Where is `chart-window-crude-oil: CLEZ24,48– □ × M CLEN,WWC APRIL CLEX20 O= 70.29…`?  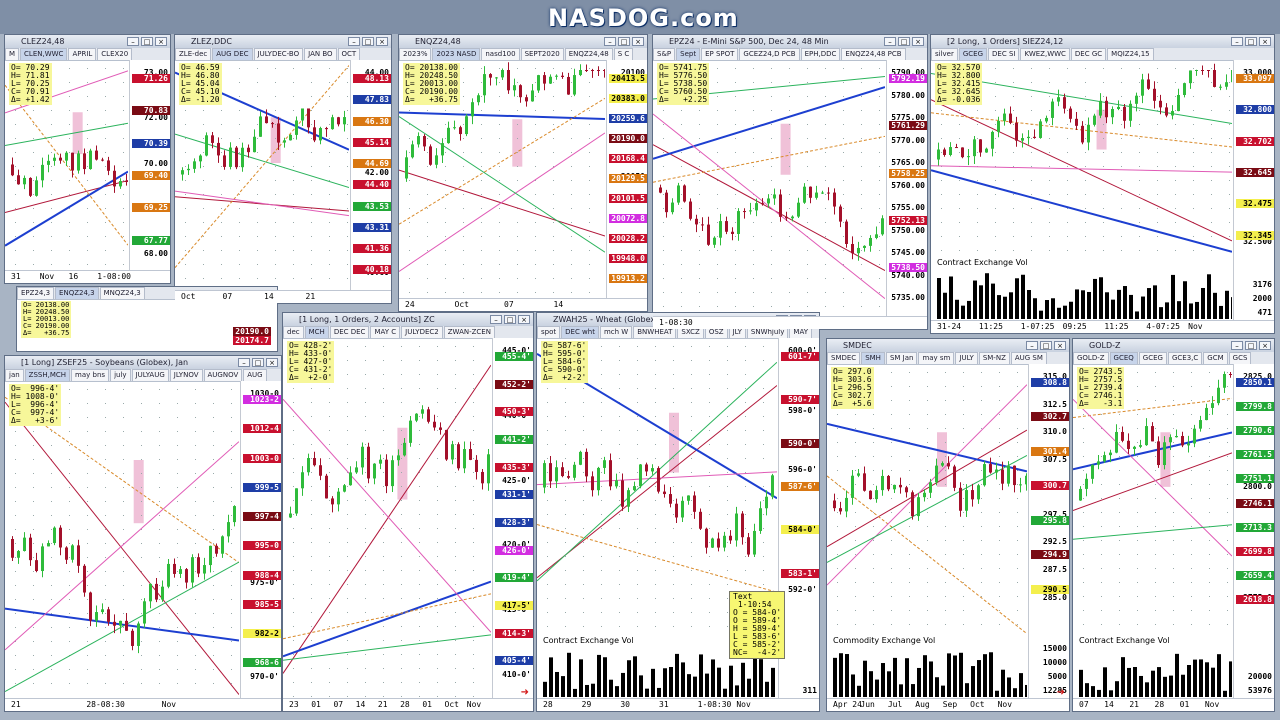
chart-window-crude-oil: CLEZ24,48– □ × M CLEN,WWC APRIL CLEX20 O= 70.29… is located at coordinates (87, 159).